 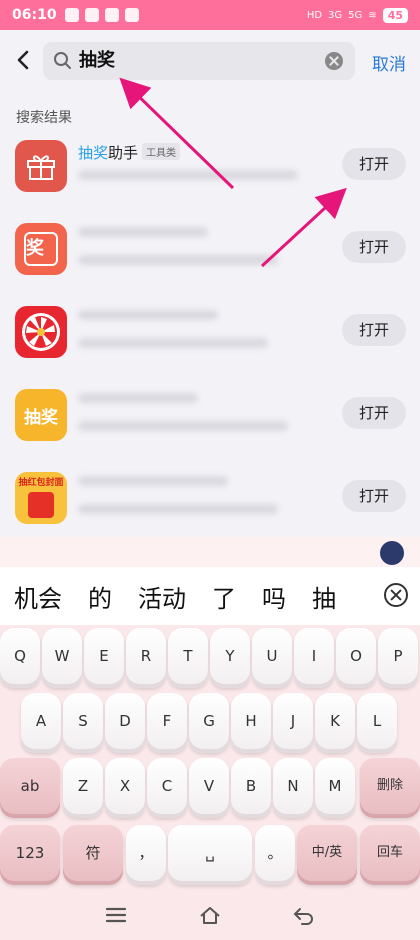 What do you see at coordinates (389, 62) in the screenshot?
I see `cancel-button: 取消` at bounding box center [389, 62].